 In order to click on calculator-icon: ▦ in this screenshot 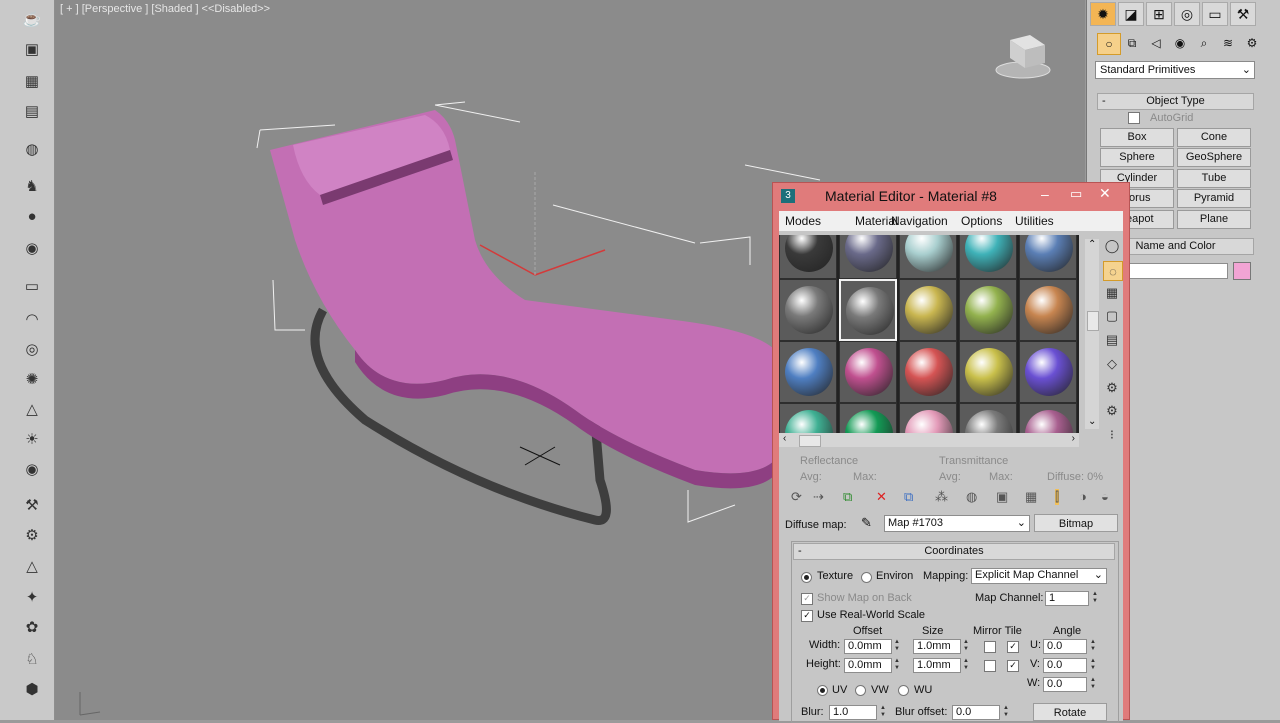, I will do `click(32, 81)`.